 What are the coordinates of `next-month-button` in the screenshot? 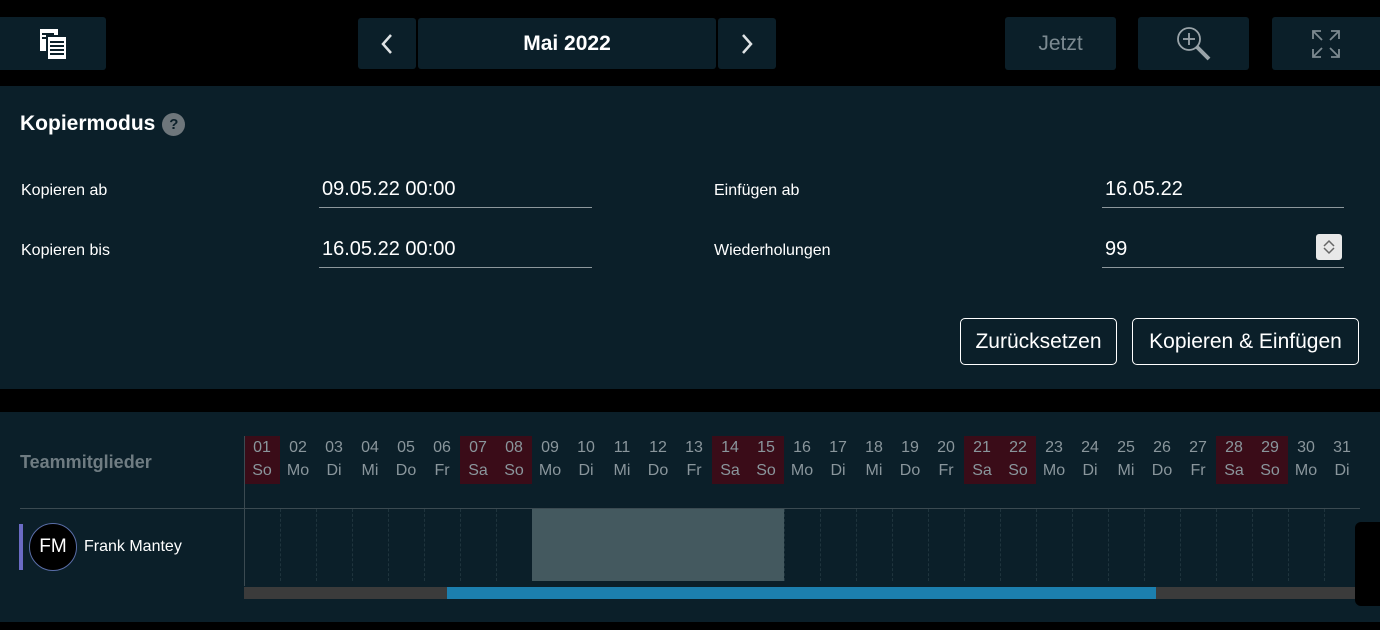 It's located at (747, 43).